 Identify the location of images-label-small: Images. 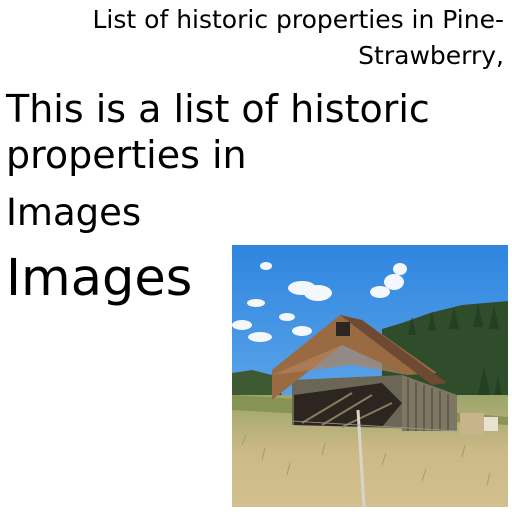
(74, 212).